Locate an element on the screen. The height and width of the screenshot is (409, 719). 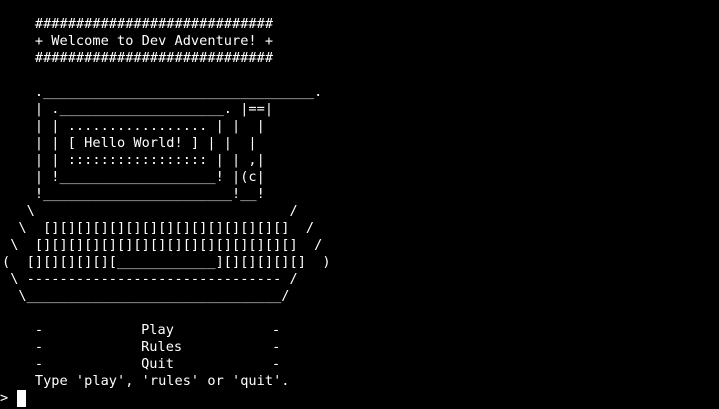
ascii-computer-line: | !___________________! |(c| is located at coordinates (133, 177).